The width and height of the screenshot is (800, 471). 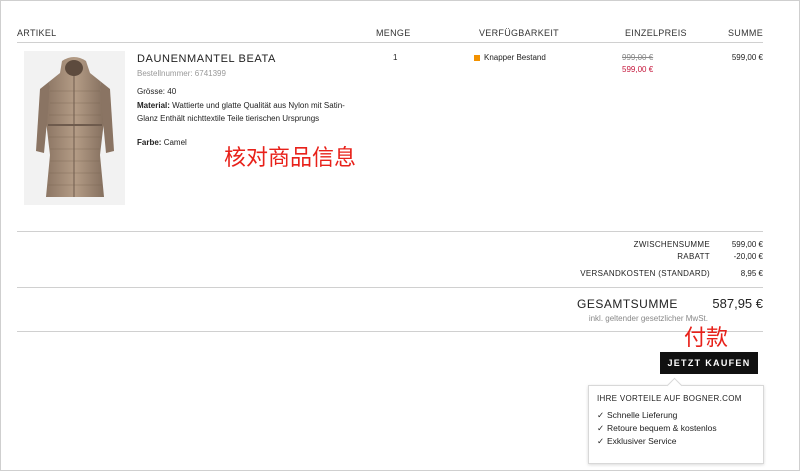 I want to click on shipping-label: VERSANDKOSTEN (STANDARD), so click(x=645, y=273).